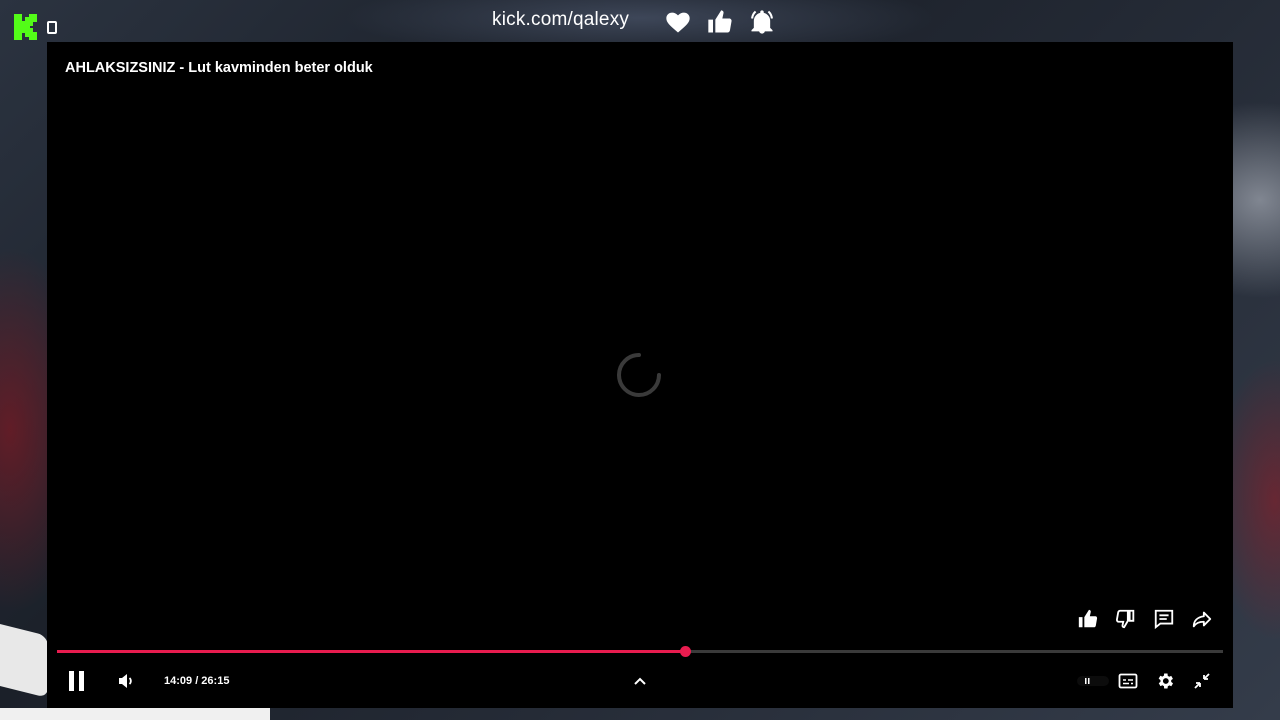 Image resolution: width=1280 pixels, height=720 pixels. What do you see at coordinates (135, 714) in the screenshot?
I see `background-strip` at bounding box center [135, 714].